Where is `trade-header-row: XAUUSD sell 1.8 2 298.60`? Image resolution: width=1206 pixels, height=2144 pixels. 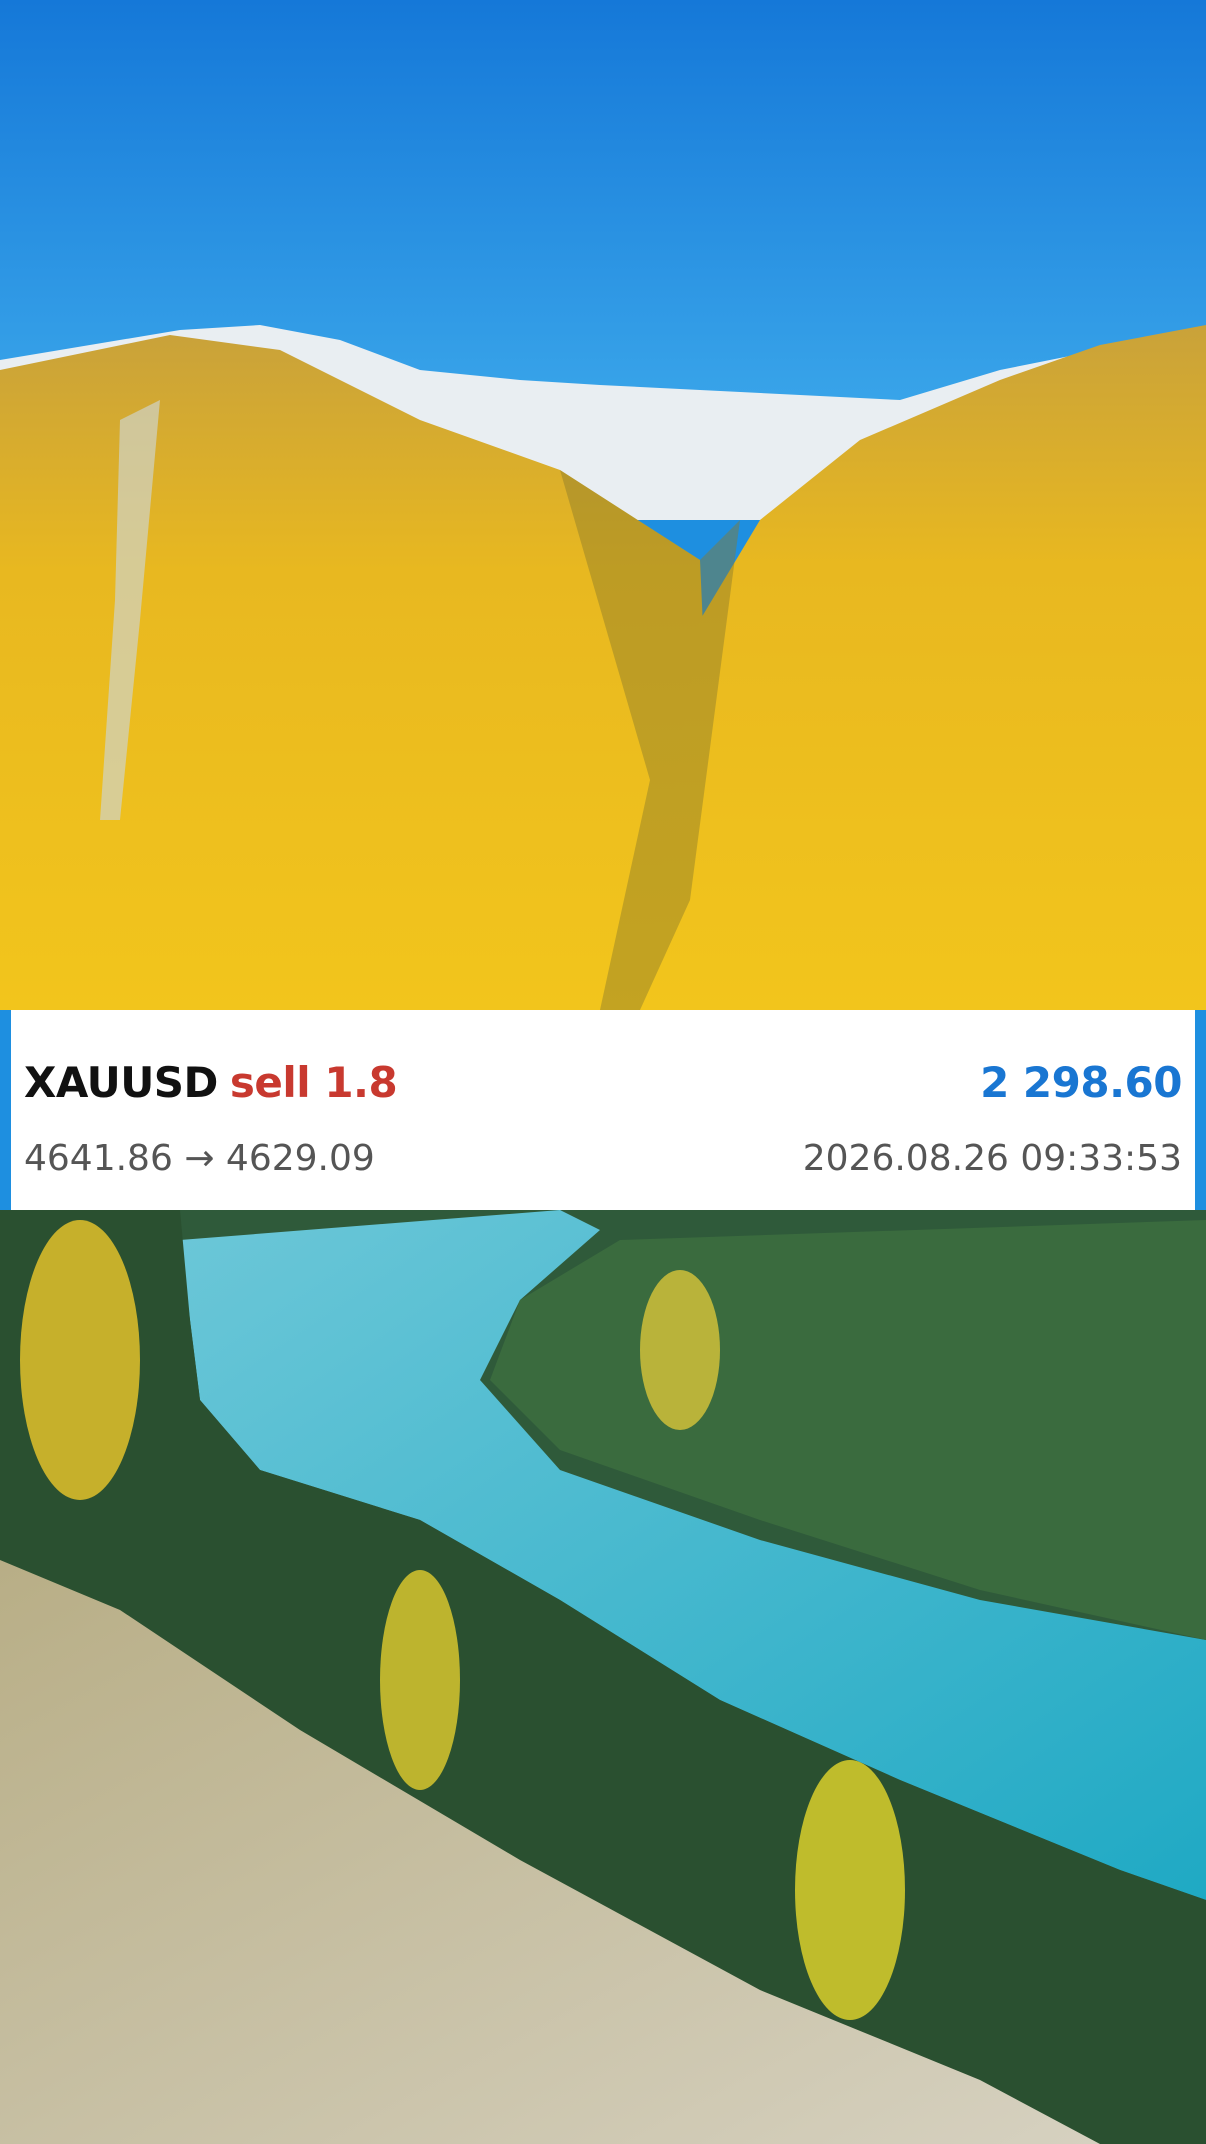 trade-header-row: XAUUSD sell 1.8 2 298.60 is located at coordinates (603, 1082).